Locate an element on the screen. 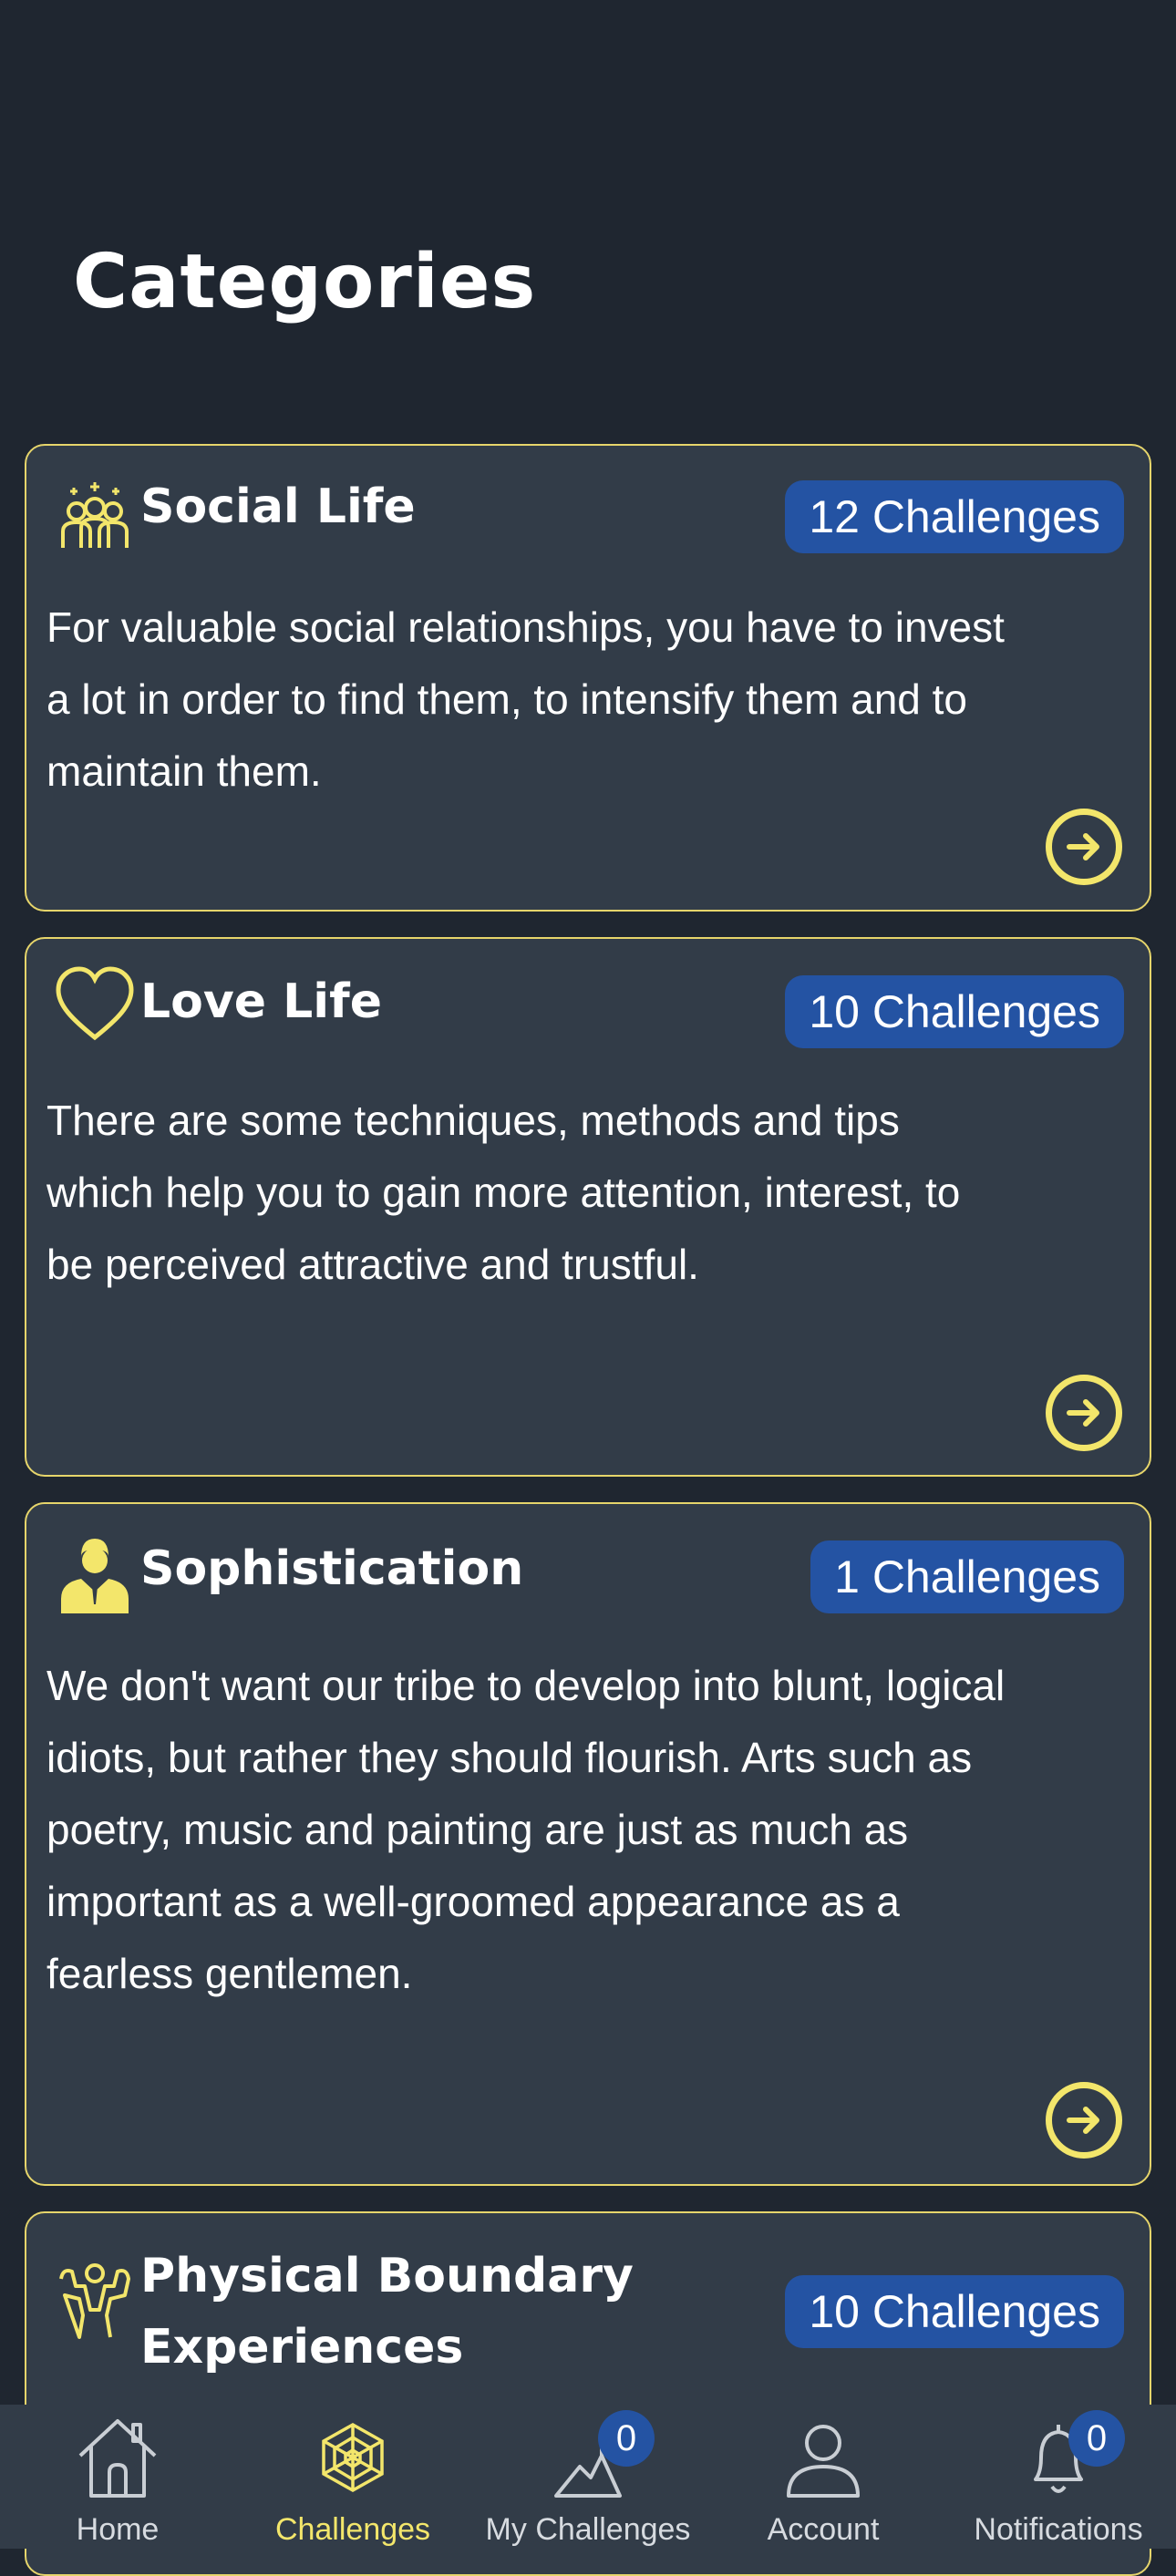  status-bar is located at coordinates (588, 100).